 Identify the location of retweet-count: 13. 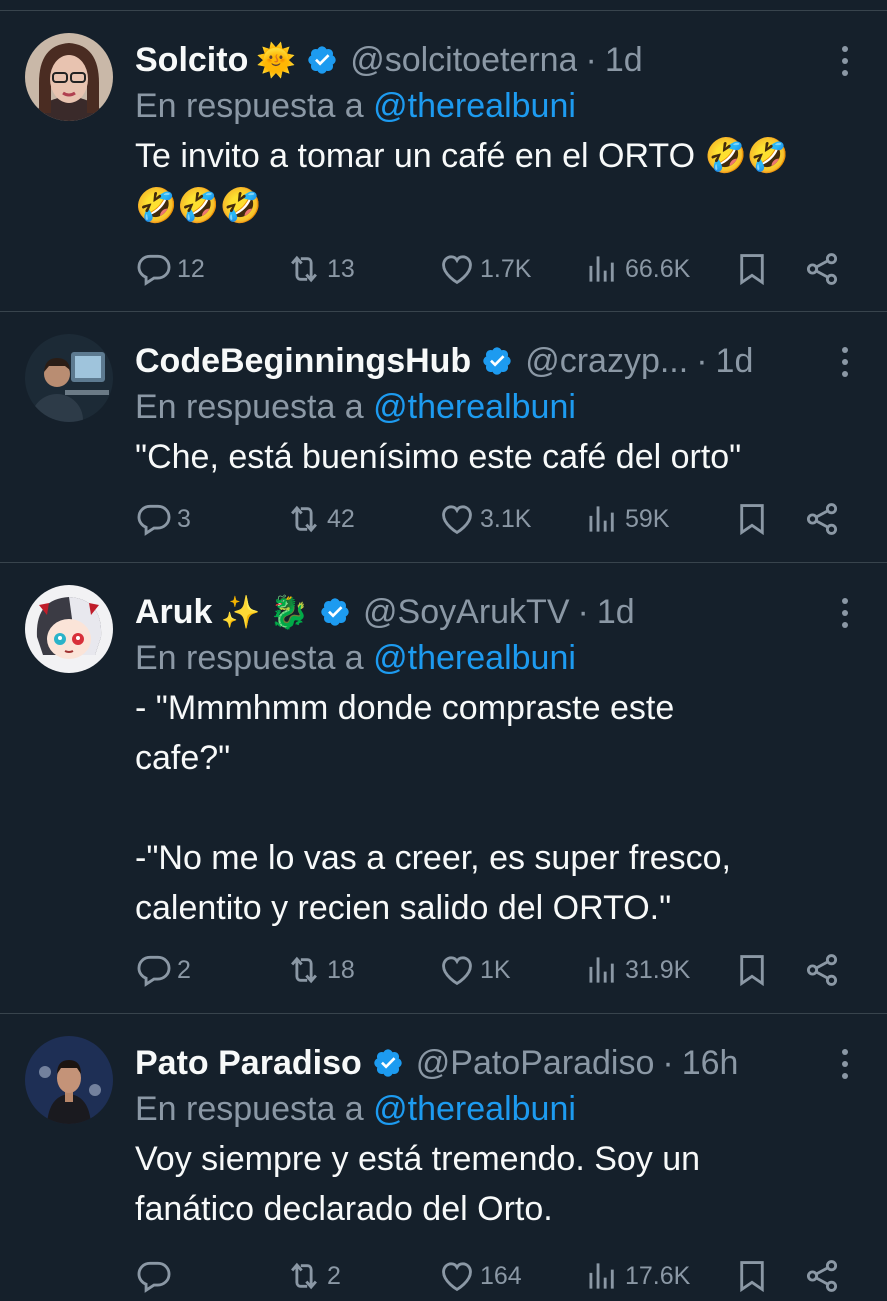
(341, 268).